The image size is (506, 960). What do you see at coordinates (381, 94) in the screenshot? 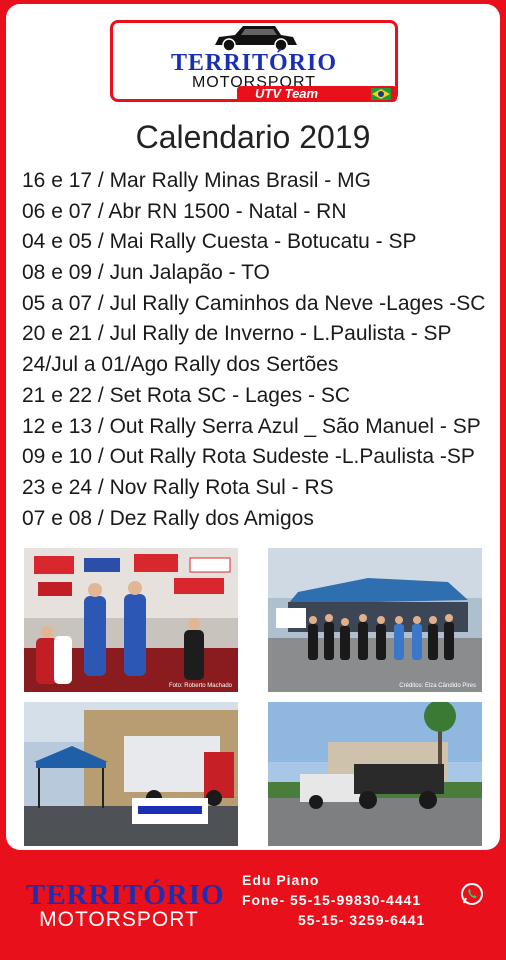
I see `brazil-flag-icon` at bounding box center [381, 94].